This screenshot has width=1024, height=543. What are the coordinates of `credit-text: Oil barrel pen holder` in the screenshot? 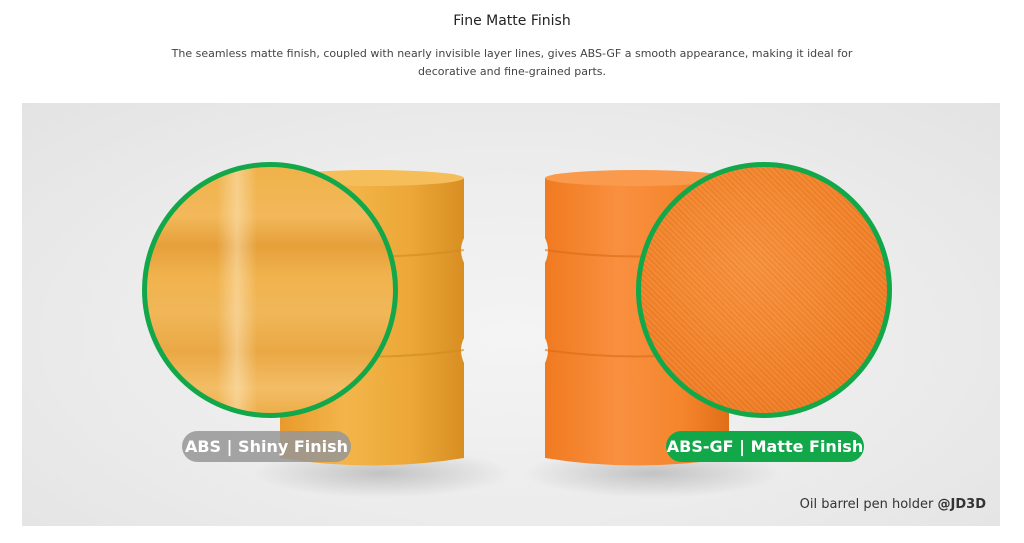 It's located at (868, 504).